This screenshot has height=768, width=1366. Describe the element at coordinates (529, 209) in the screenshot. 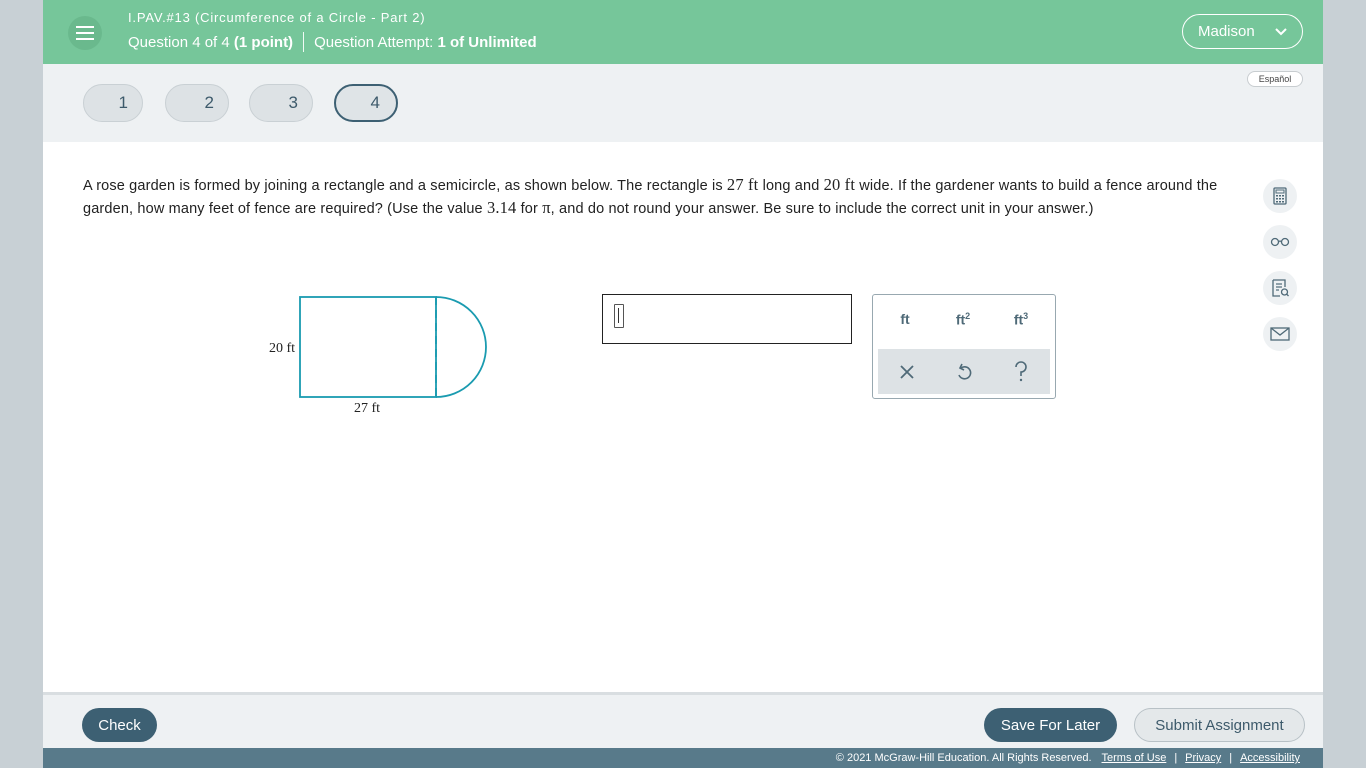

I see `question-text-part: for` at that location.